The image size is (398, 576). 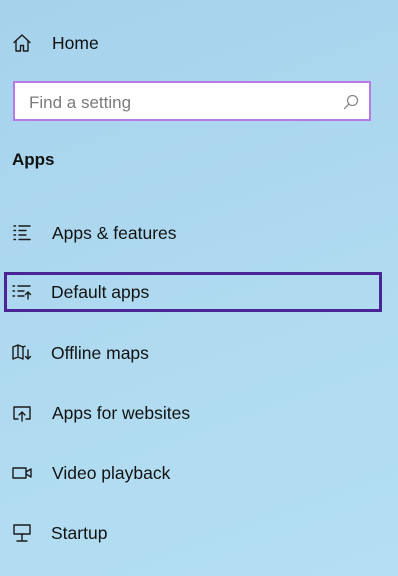 I want to click on sidebar-item-label: Offline maps, so click(x=100, y=352).